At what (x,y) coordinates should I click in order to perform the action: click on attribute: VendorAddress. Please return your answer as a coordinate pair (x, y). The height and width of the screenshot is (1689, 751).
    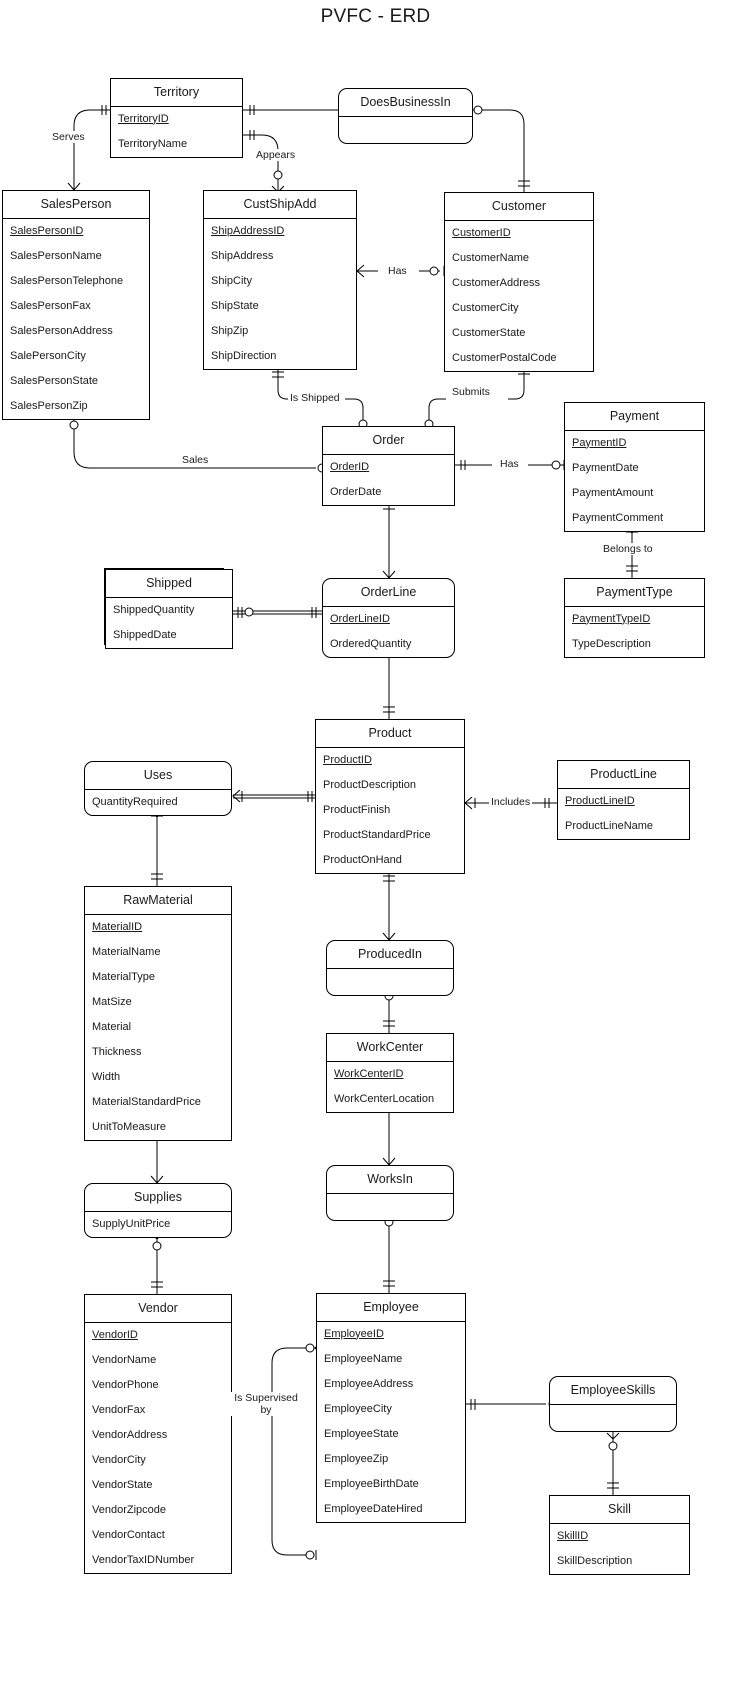
    Looking at the image, I should click on (130, 1434).